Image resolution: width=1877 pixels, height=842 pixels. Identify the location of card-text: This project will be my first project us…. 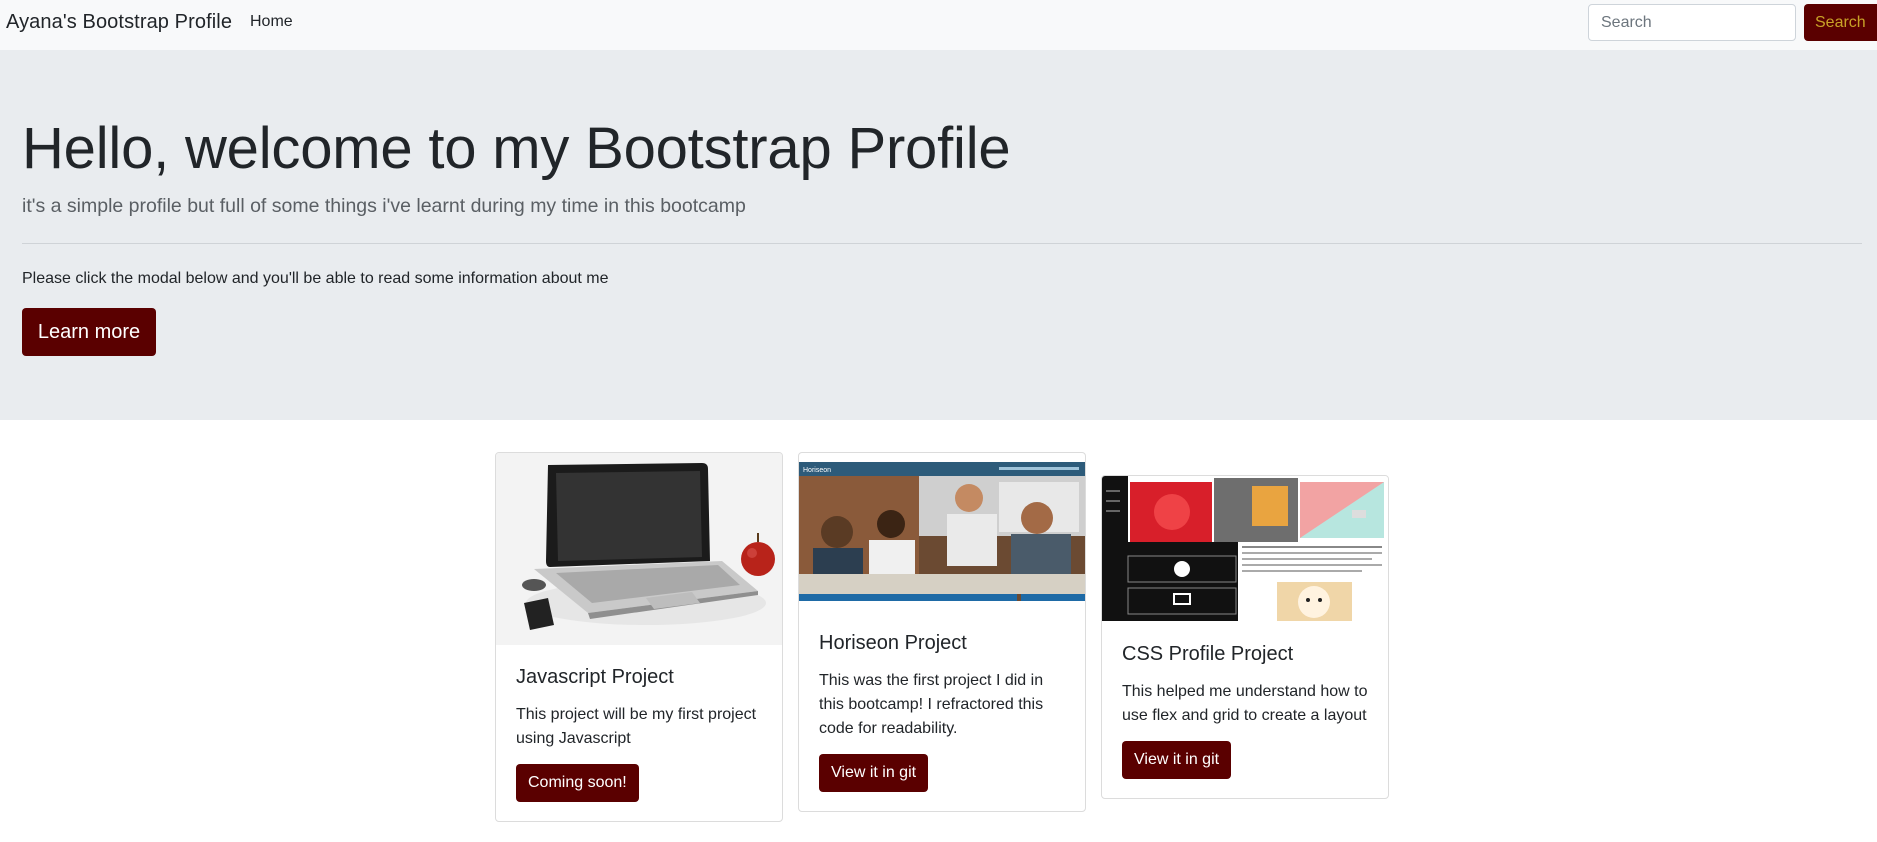
(636, 726).